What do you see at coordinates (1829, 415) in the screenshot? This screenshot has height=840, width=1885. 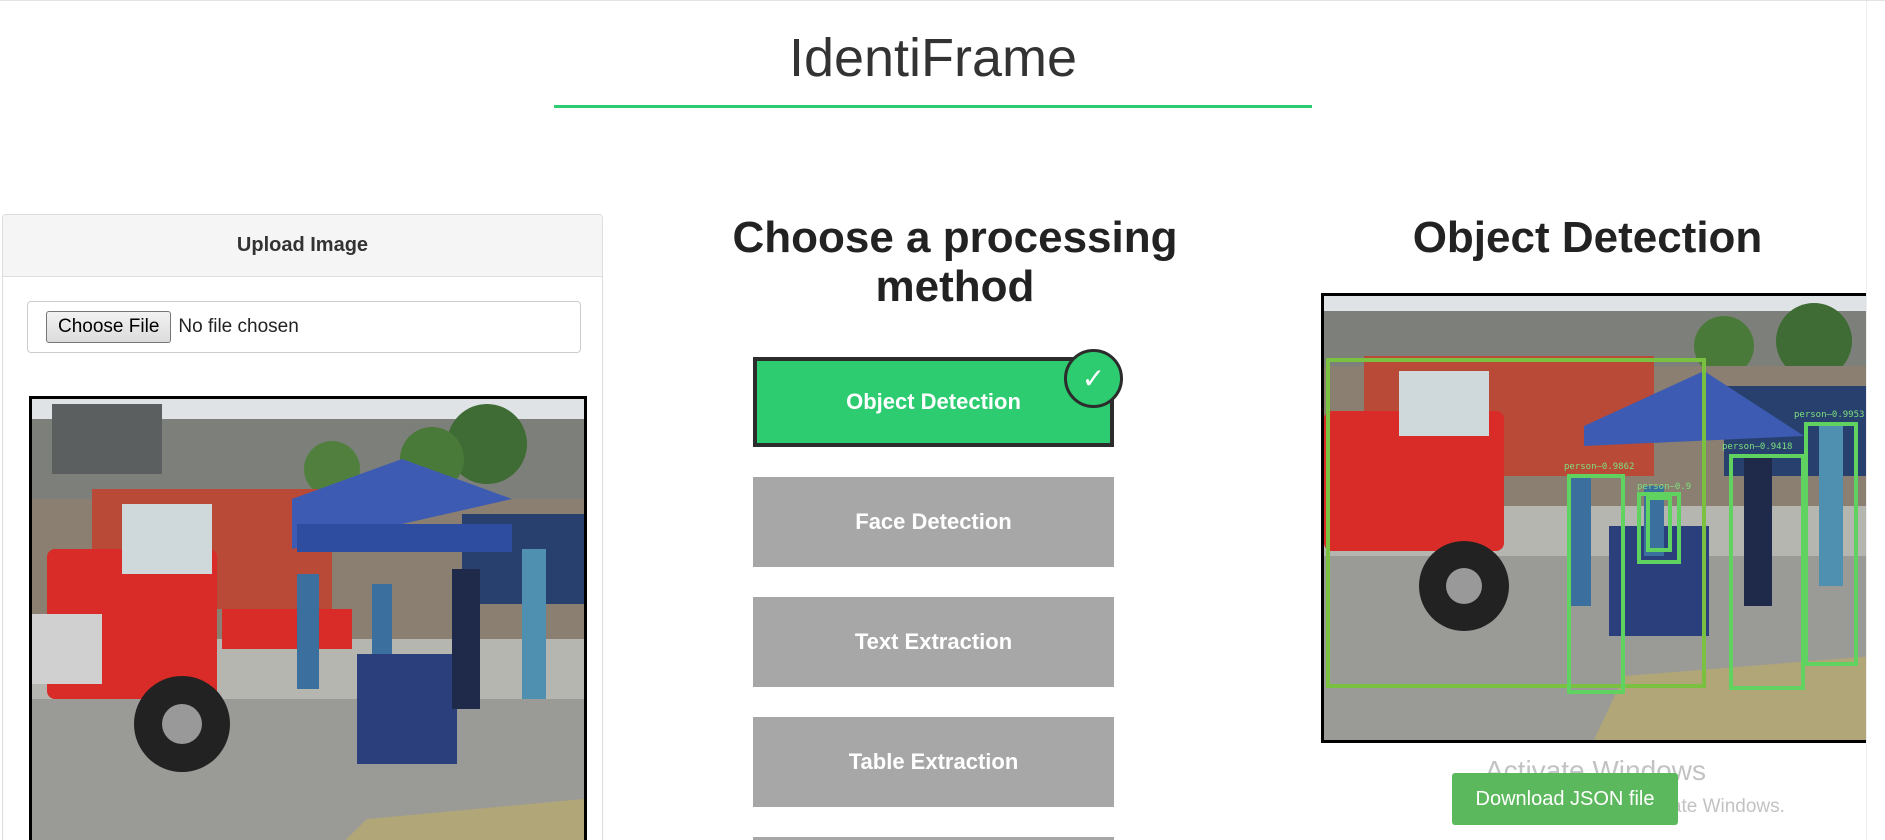 I see `detection-label: person—0.9953` at bounding box center [1829, 415].